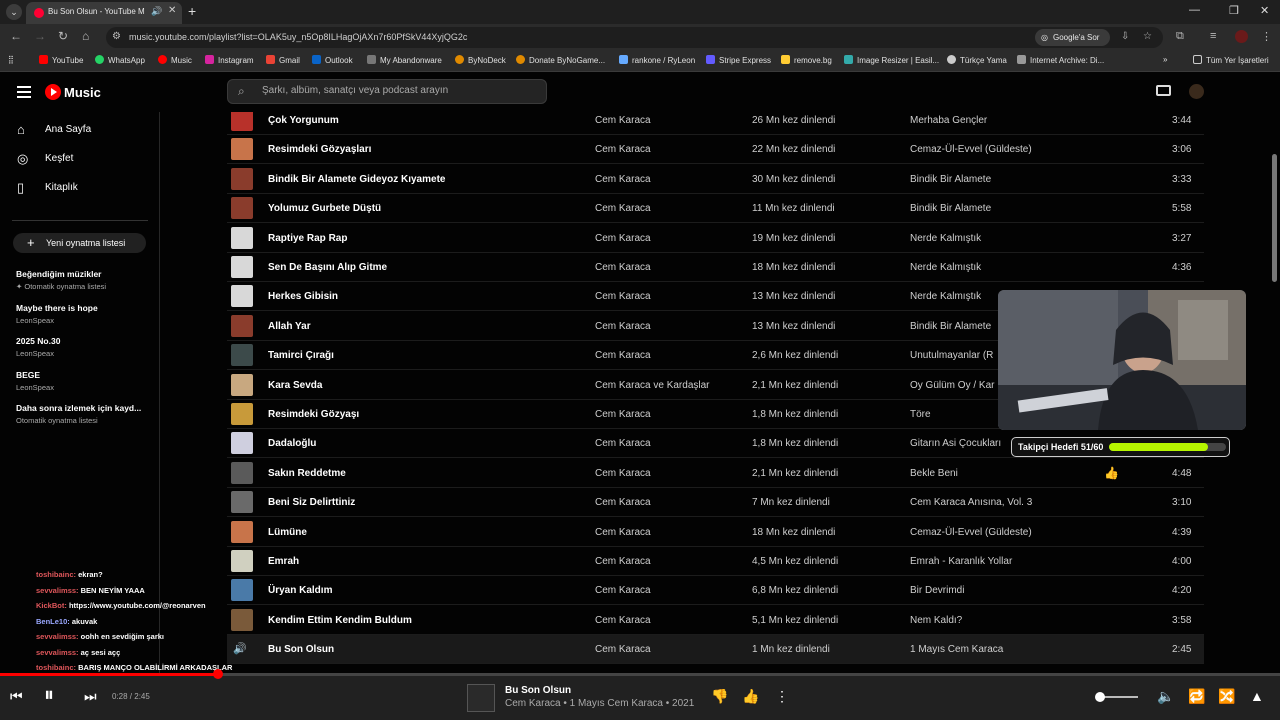  I want to click on shuffle-icon: 🔀, so click(1226, 696).